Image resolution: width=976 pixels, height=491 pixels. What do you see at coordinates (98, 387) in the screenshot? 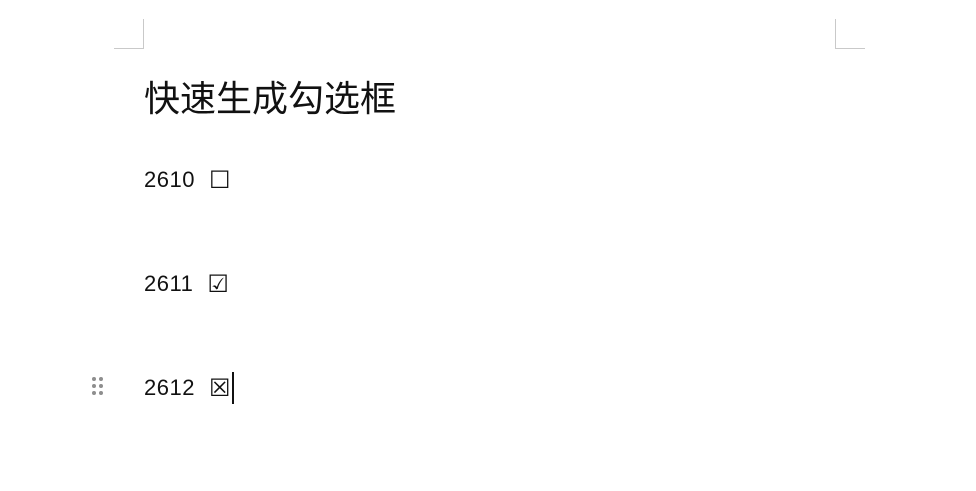
I see `drag-handle-icon` at bounding box center [98, 387].